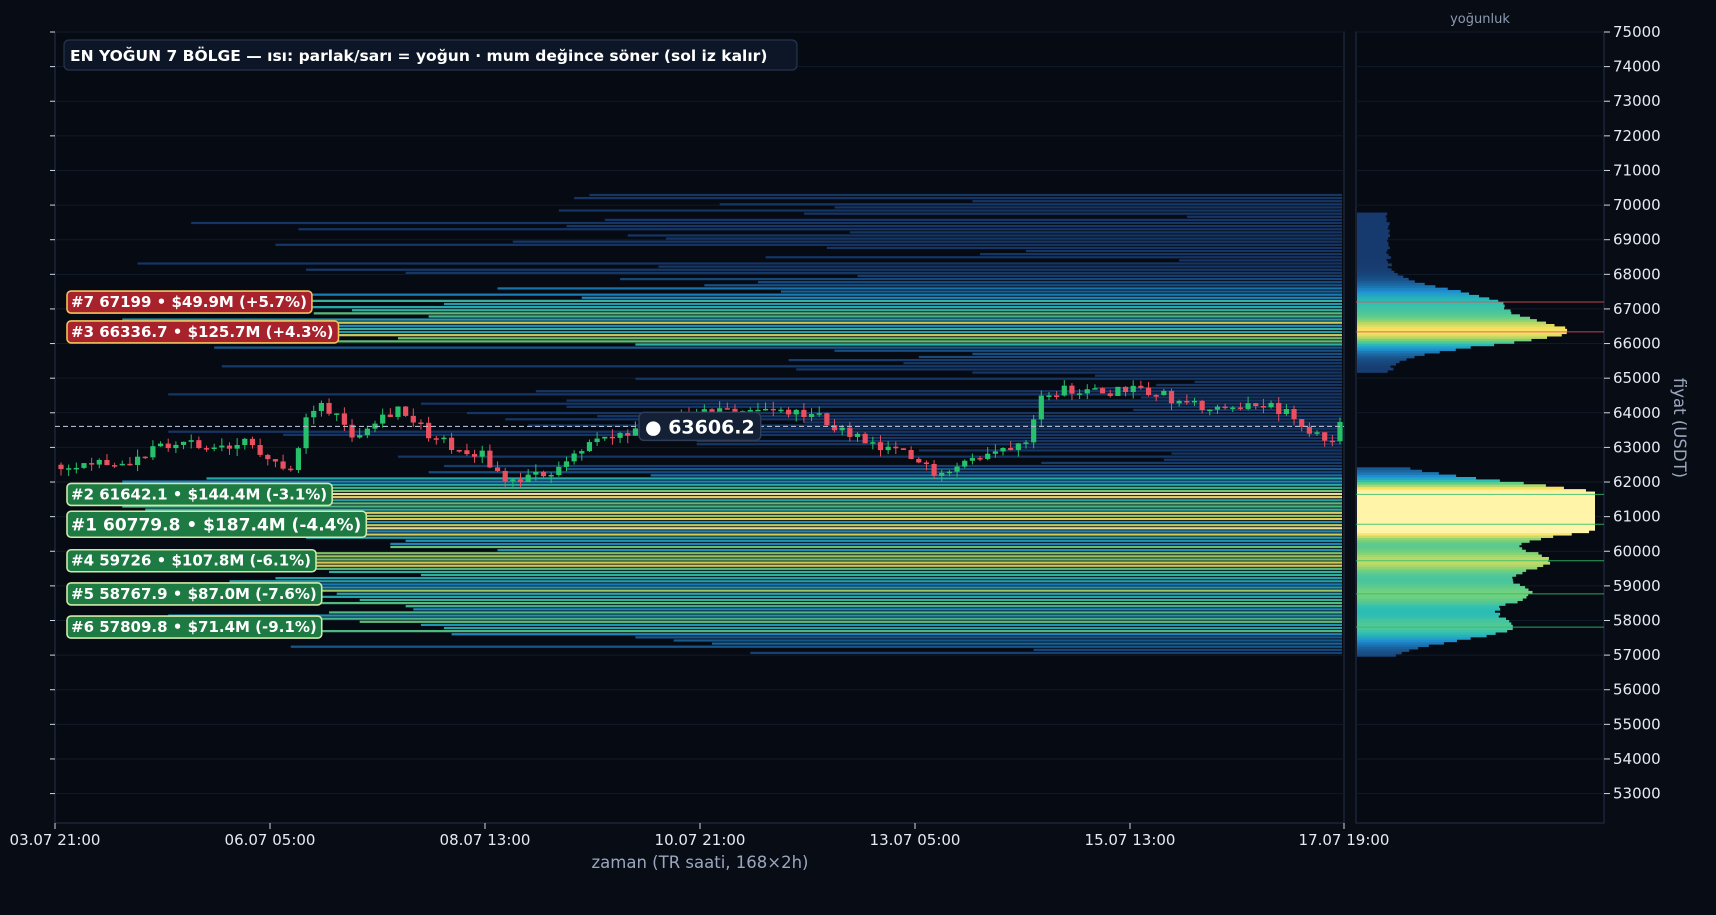  Describe the element at coordinates (1637, 101) in the screenshot. I see `y-tick-label: 73000` at that location.